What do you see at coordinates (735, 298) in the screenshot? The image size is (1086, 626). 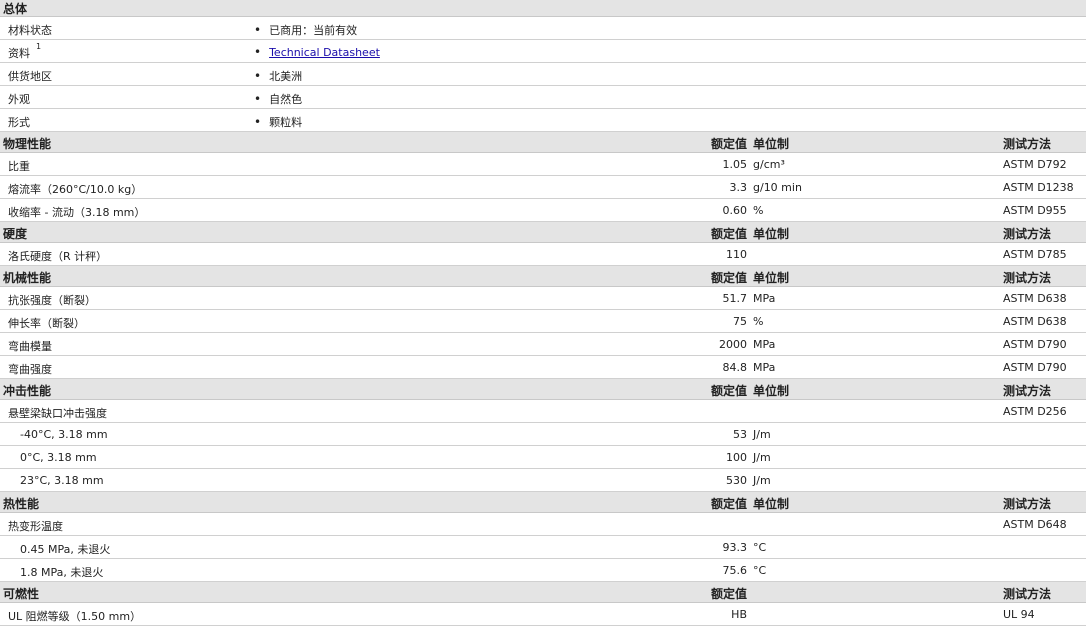 I see `nominal-value: 51.7` at bounding box center [735, 298].